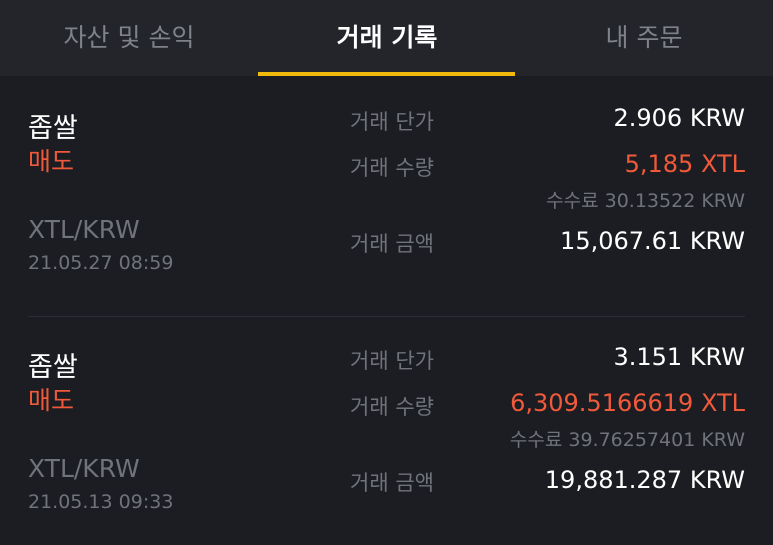 This screenshot has height=545, width=773. I want to click on fee-value: 수수료 30.13522 KRW, so click(645, 201).